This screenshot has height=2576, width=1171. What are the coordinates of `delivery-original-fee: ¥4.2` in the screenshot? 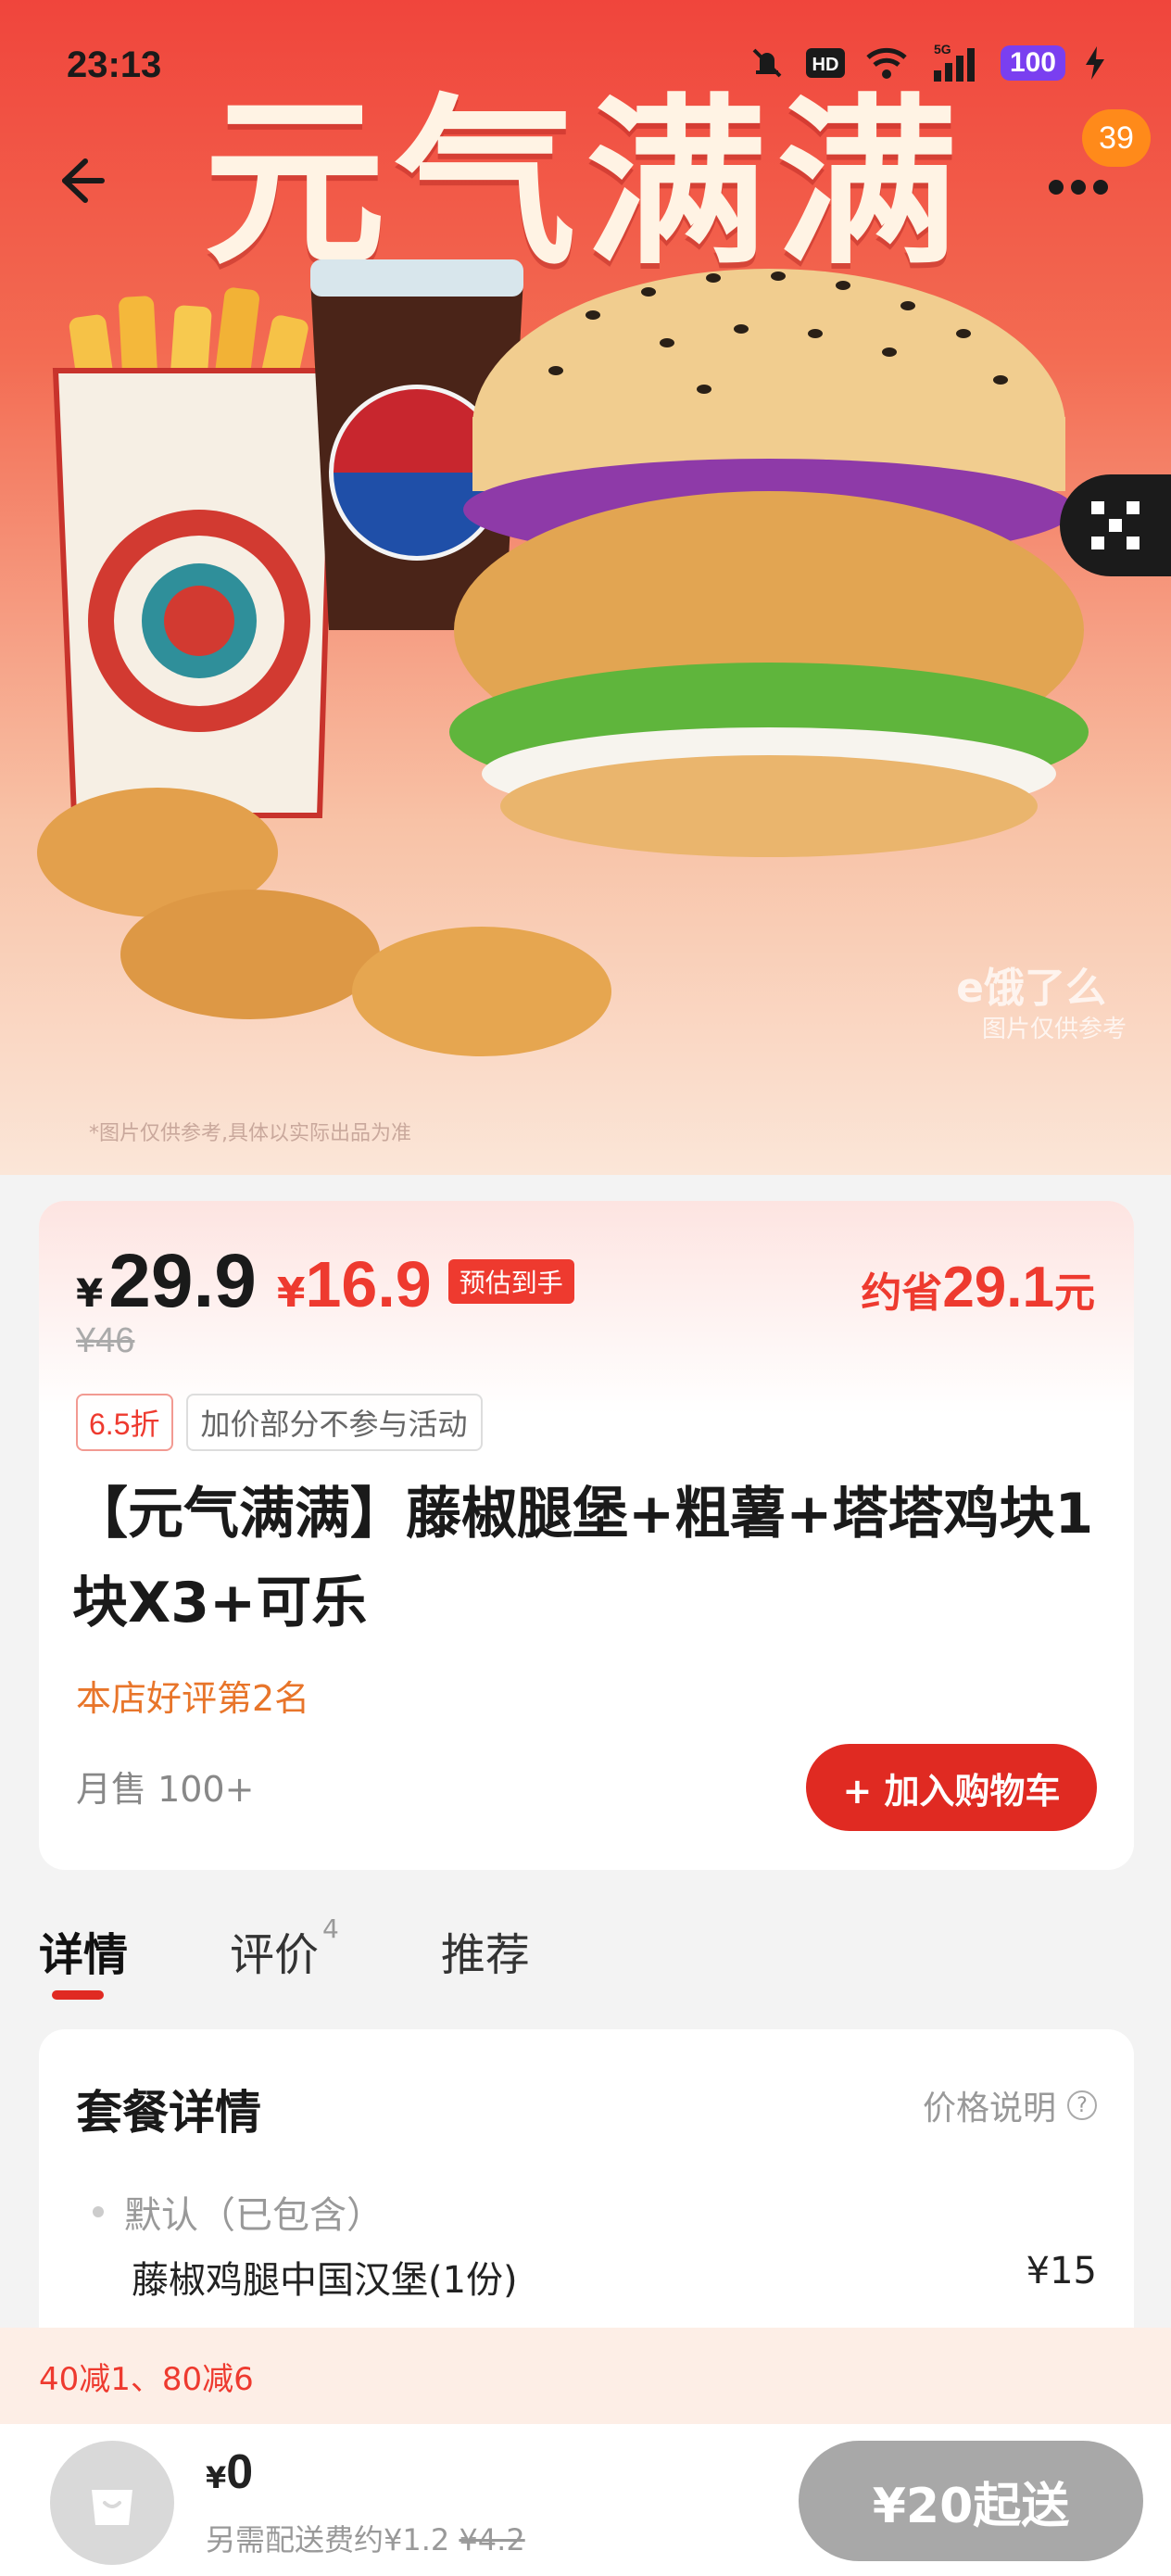 It's located at (492, 2539).